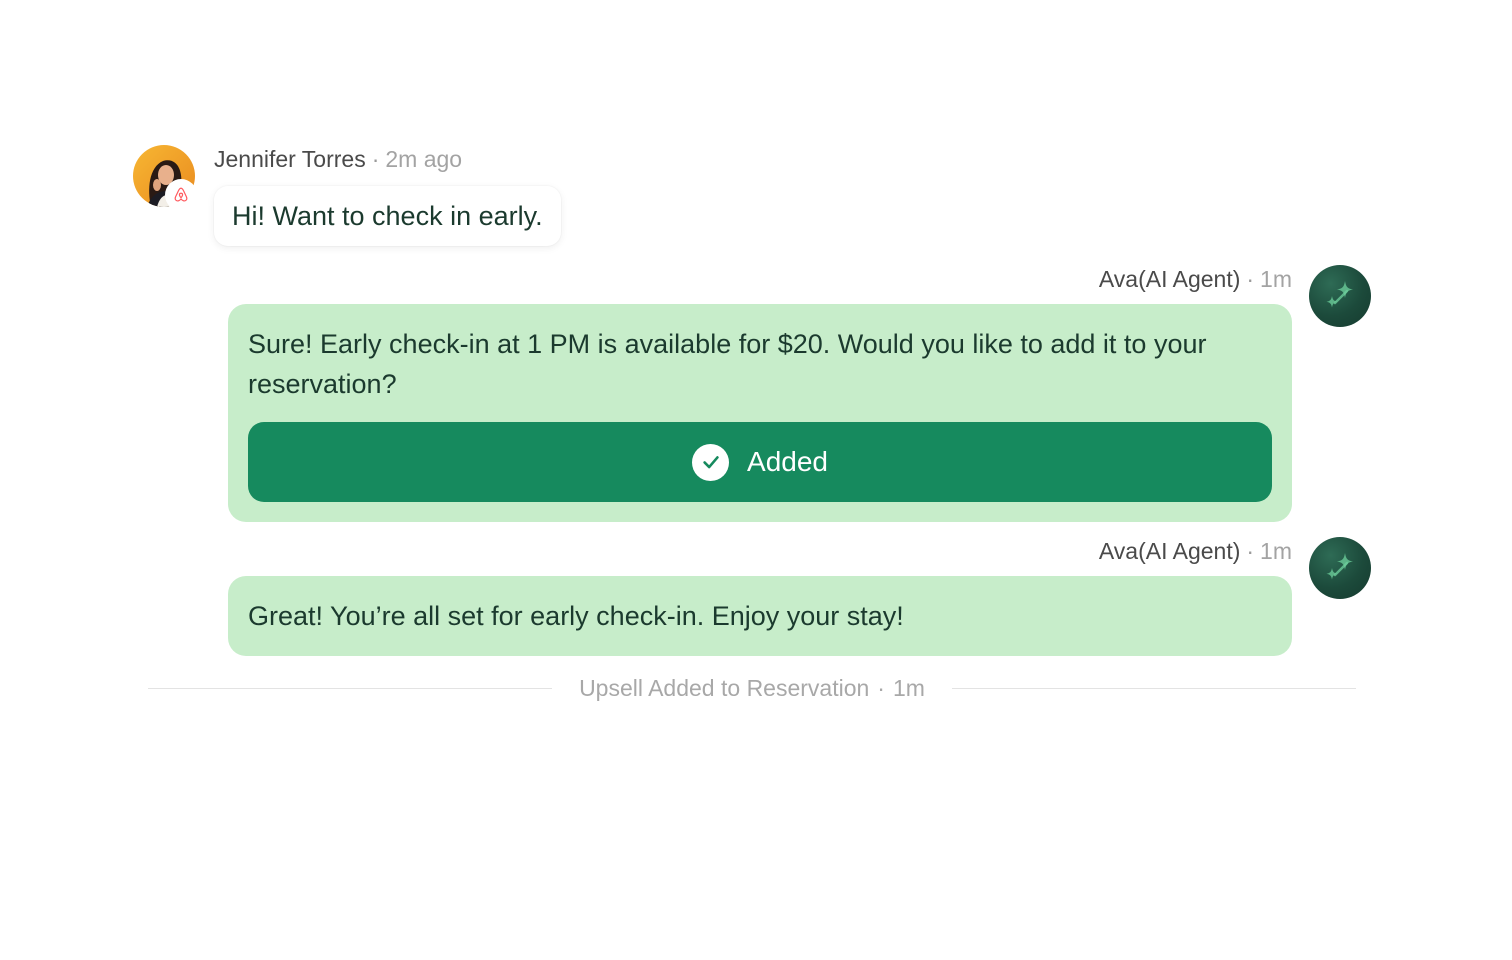  Describe the element at coordinates (424, 159) in the screenshot. I see `guest-message-time: 2m ago` at that location.